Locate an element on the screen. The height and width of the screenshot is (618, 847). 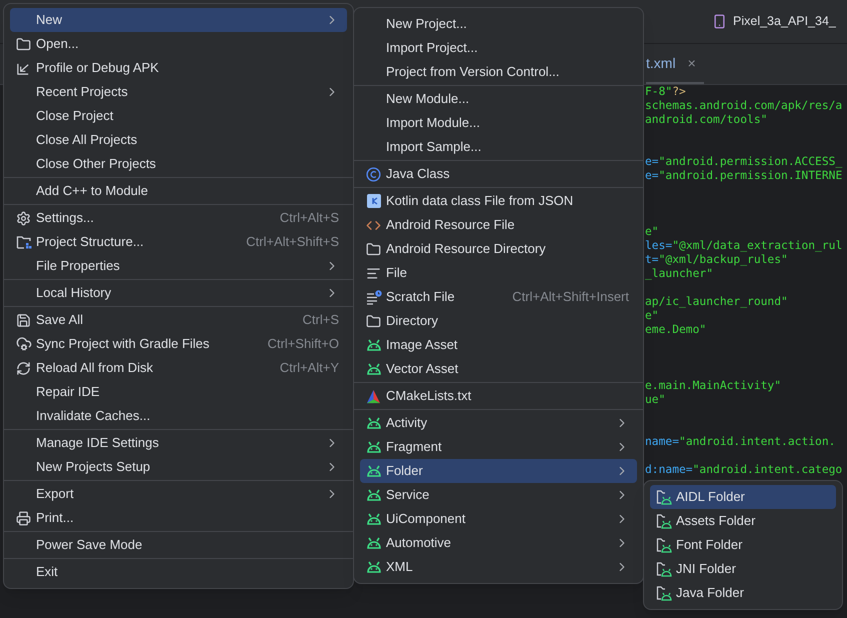
menu-item: Local History is located at coordinates (178, 293).